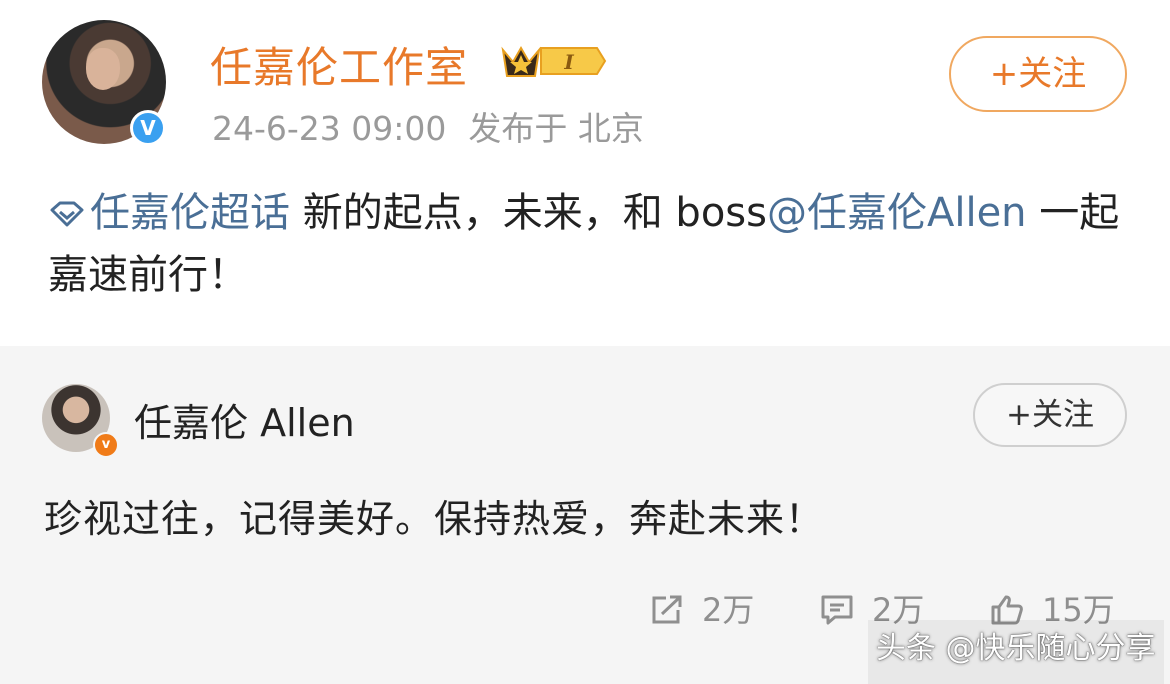 Image resolution: width=1170 pixels, height=684 pixels. What do you see at coordinates (148, 128) in the screenshot?
I see `verified-badge-icon: V` at bounding box center [148, 128].